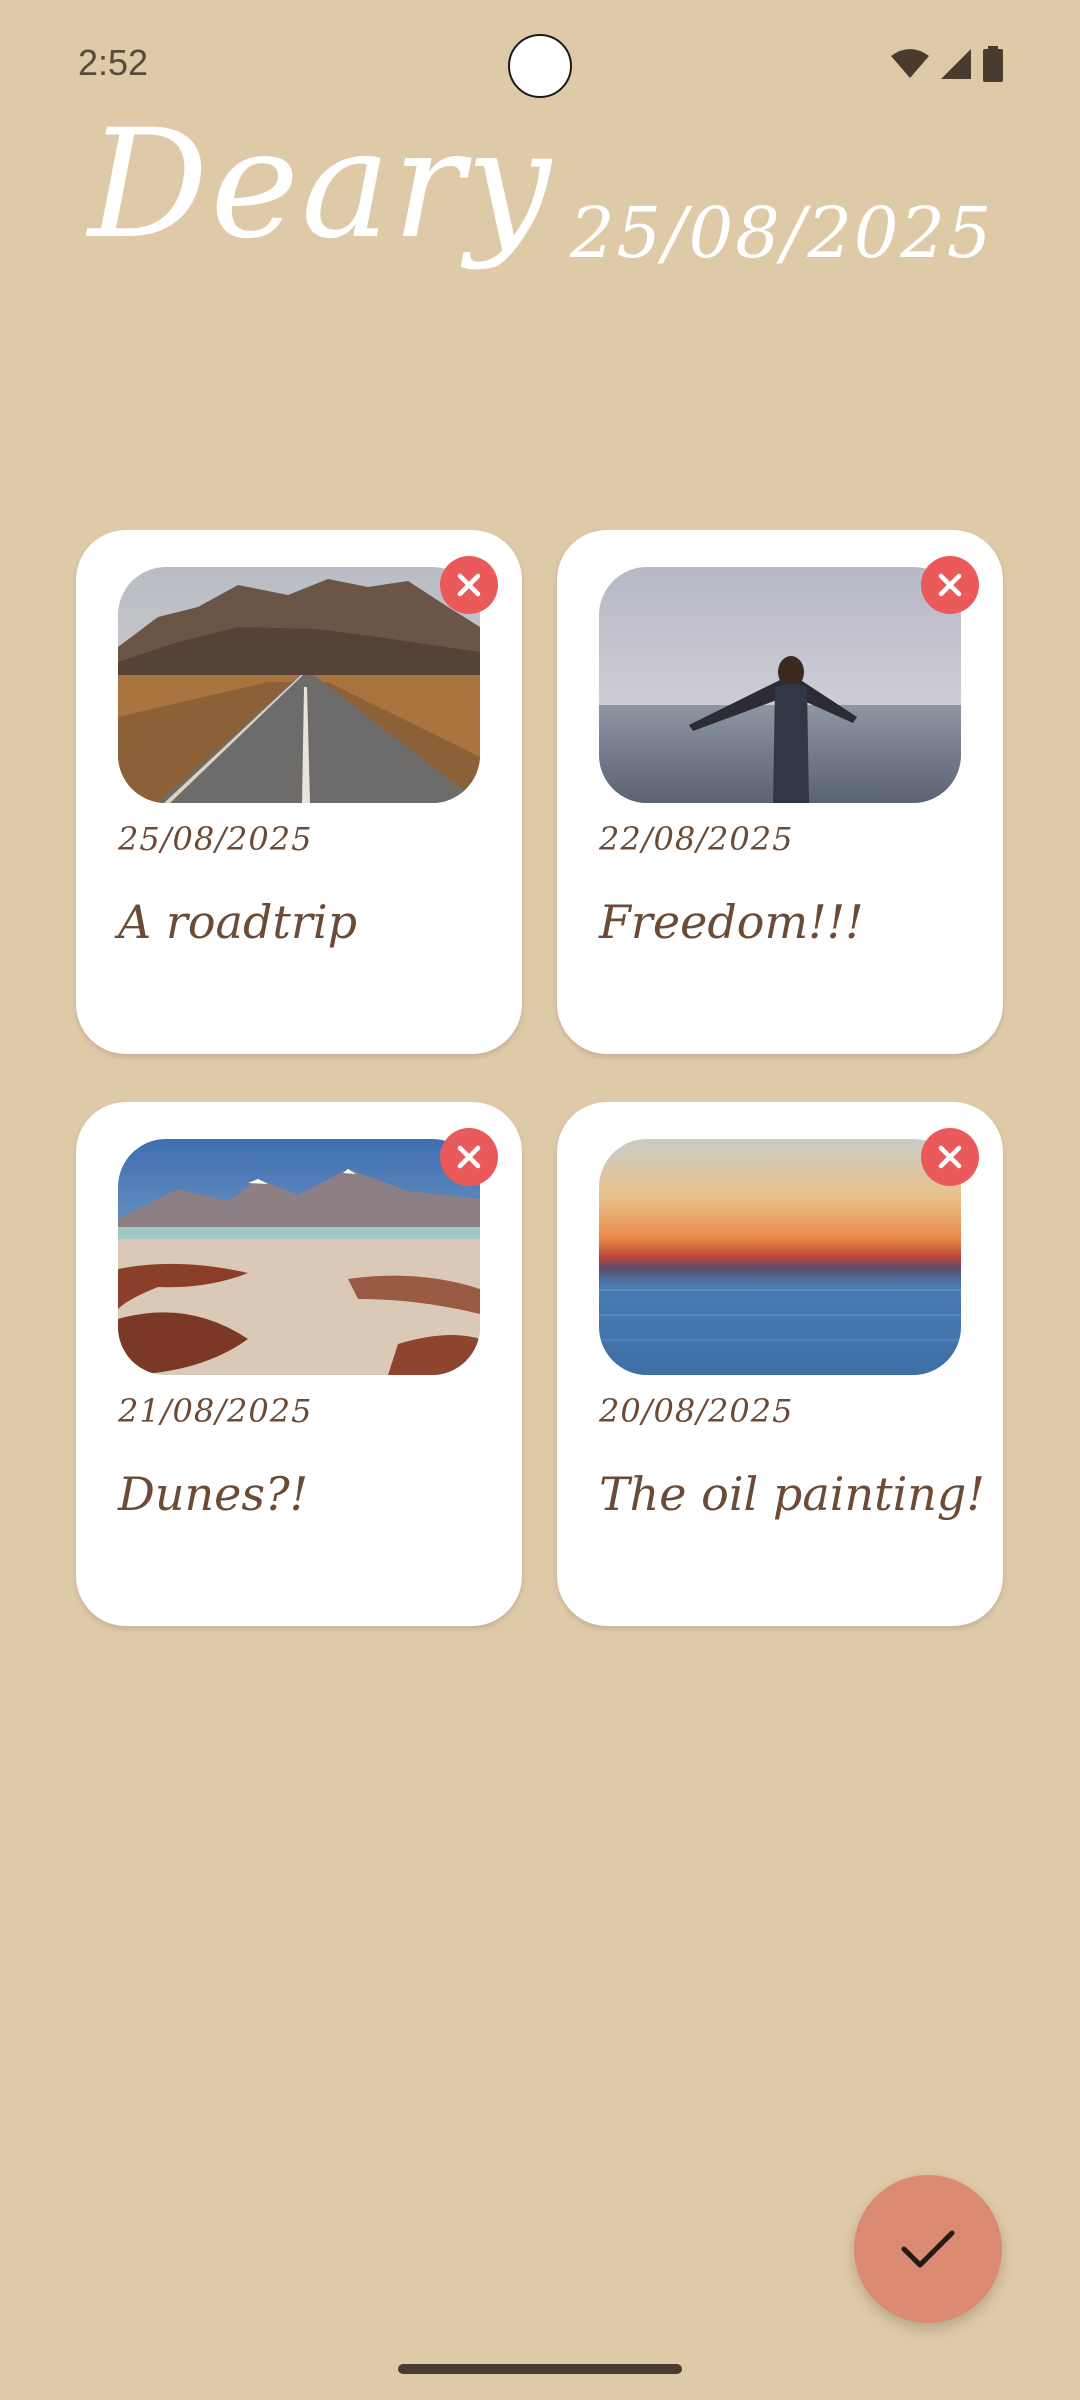 The width and height of the screenshot is (1080, 2400). What do you see at coordinates (299, 685) in the screenshot?
I see `entry-photo-mountain-road` at bounding box center [299, 685].